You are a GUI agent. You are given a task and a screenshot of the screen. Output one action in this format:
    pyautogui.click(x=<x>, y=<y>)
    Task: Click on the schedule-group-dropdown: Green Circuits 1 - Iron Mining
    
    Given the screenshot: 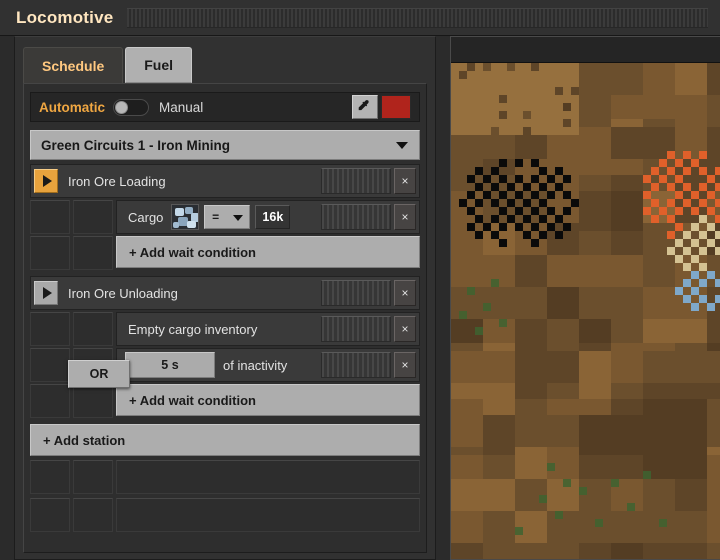 What is the action you would take?
    pyautogui.click(x=225, y=145)
    